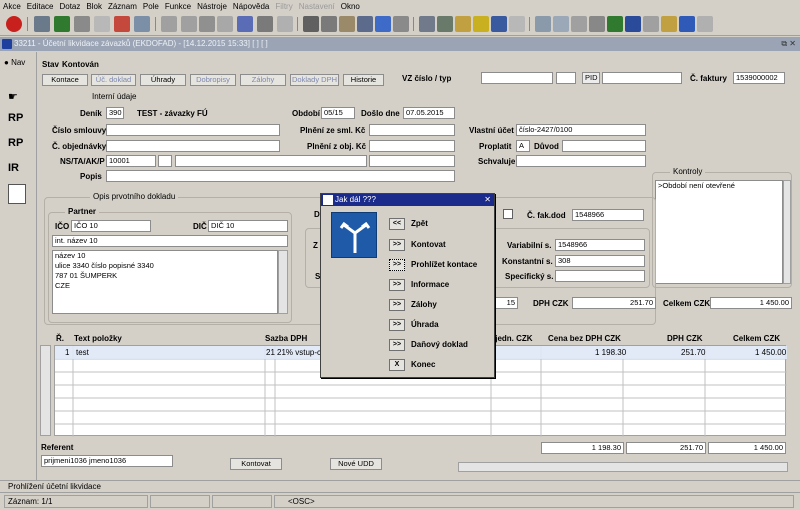  I want to click on kontroly-scrollbar, so click(787, 232).